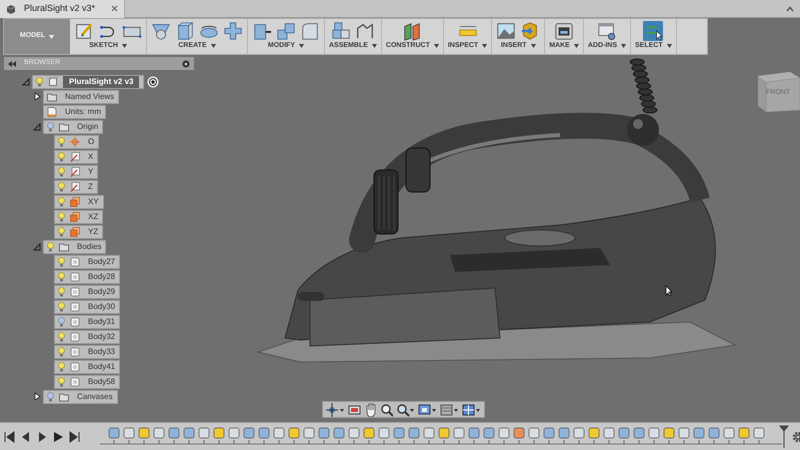 Image resolution: width=800 pixels, height=450 pixels. Describe the element at coordinates (74, 436) in the screenshot. I see `skip-to-end-icon` at that location.